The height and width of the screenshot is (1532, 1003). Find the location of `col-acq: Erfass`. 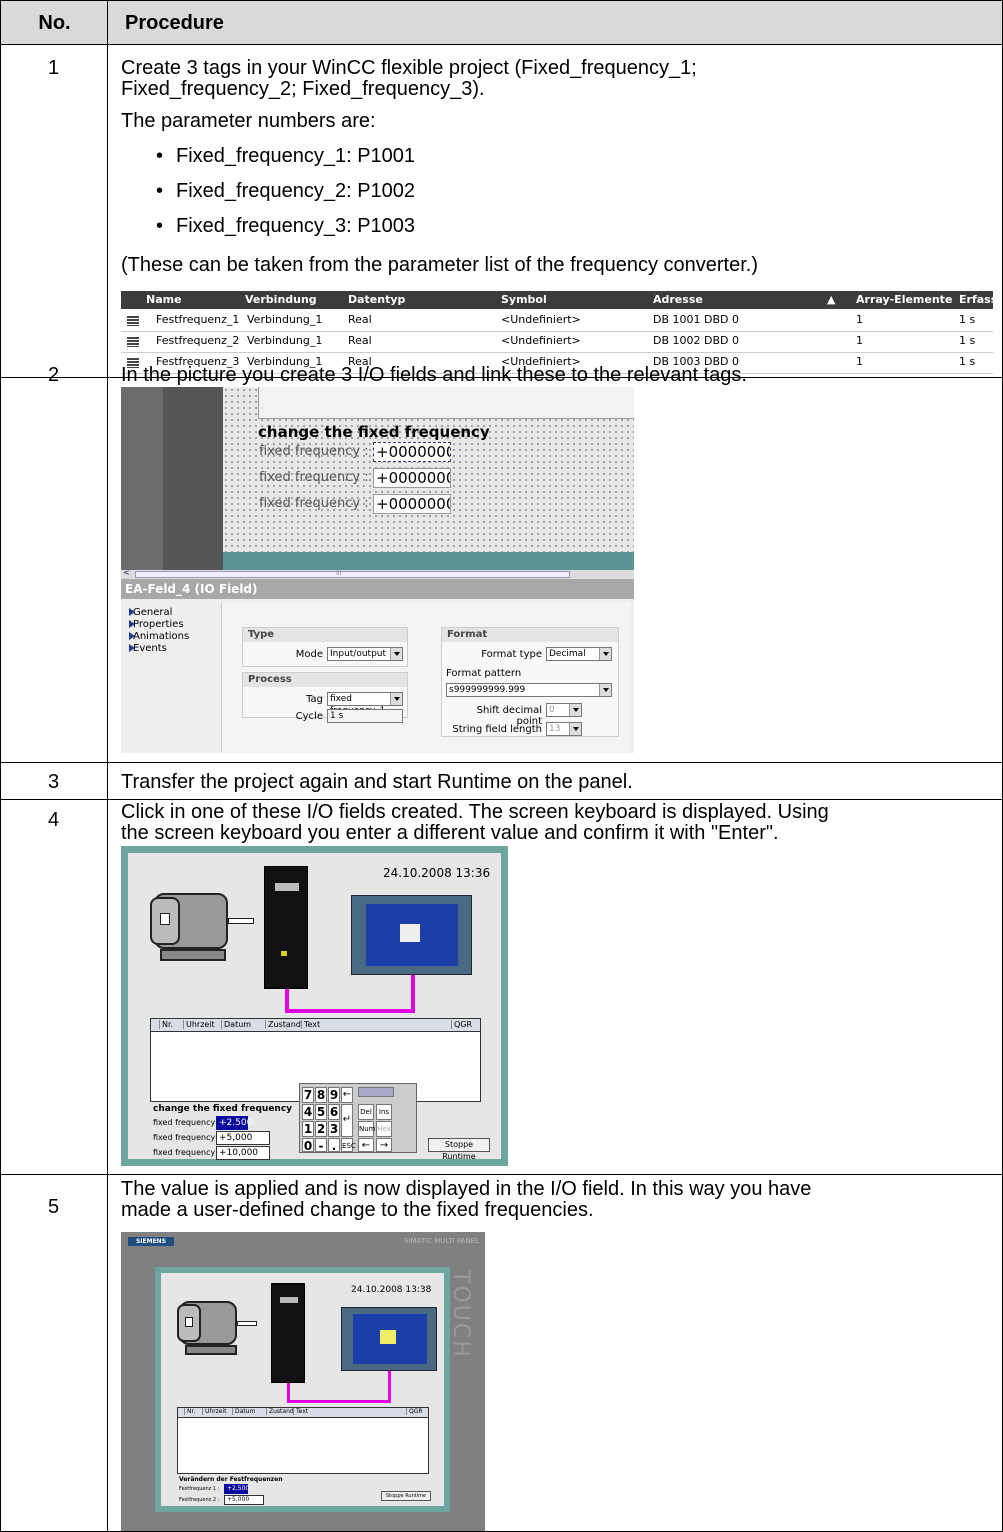

col-acq: Erfass is located at coordinates (976, 299).